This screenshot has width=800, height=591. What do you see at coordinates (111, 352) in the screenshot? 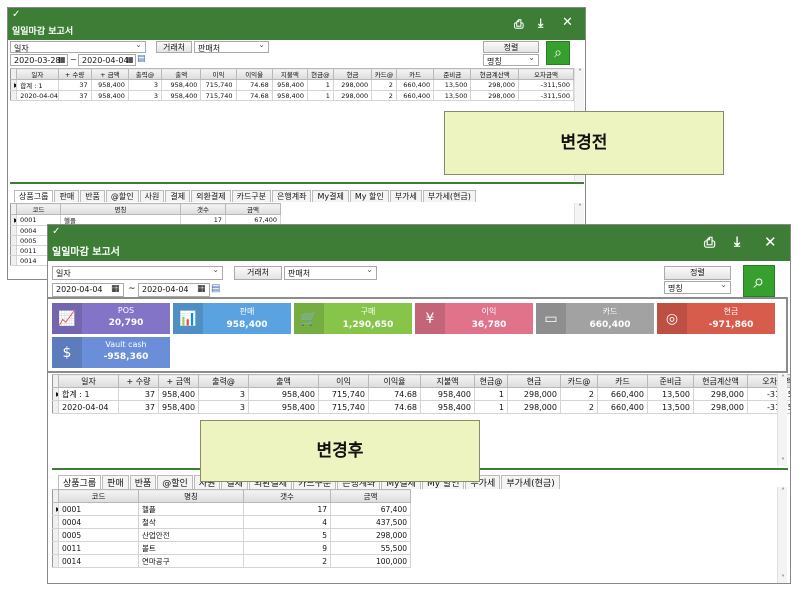
I see `summary-card: $ Vault cash -958,360` at bounding box center [111, 352].